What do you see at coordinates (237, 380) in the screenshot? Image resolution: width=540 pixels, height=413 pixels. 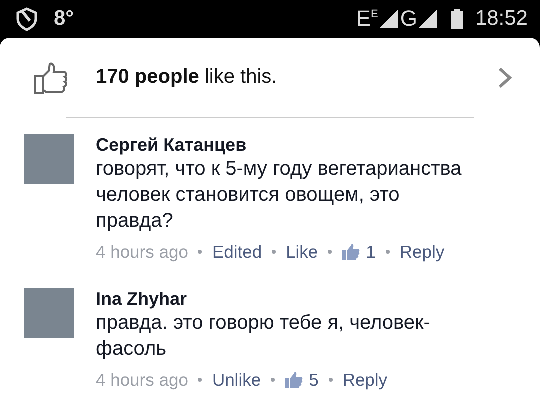 I see `like-link: Unlike` at bounding box center [237, 380].